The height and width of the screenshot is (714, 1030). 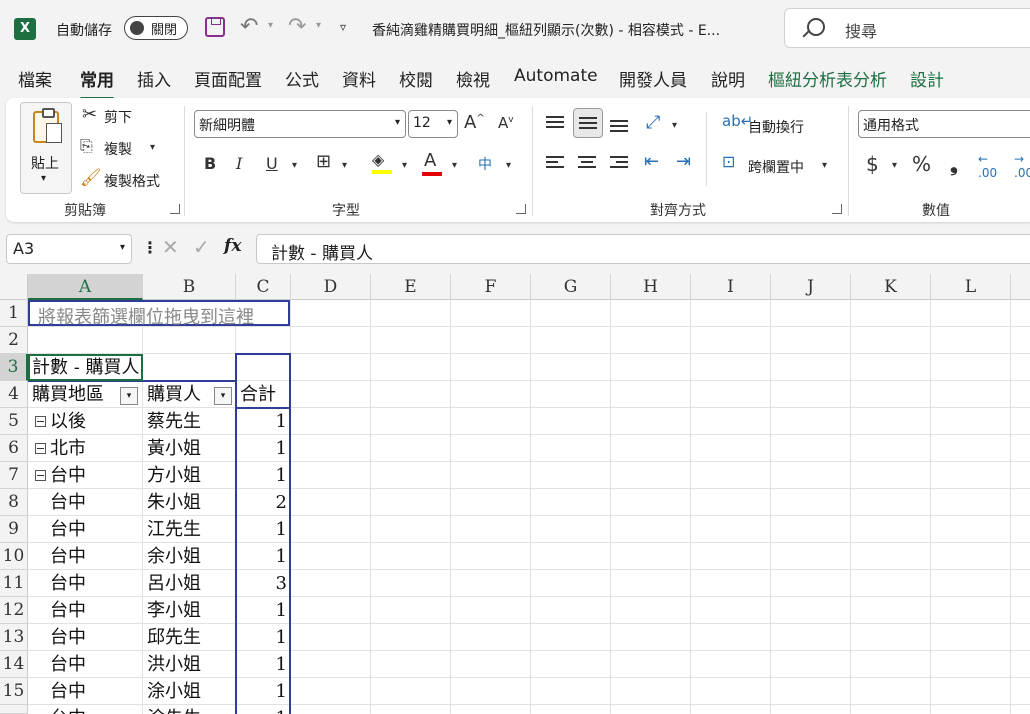 I want to click on pivot-buyer-cell: 洪小姐, so click(x=190, y=664).